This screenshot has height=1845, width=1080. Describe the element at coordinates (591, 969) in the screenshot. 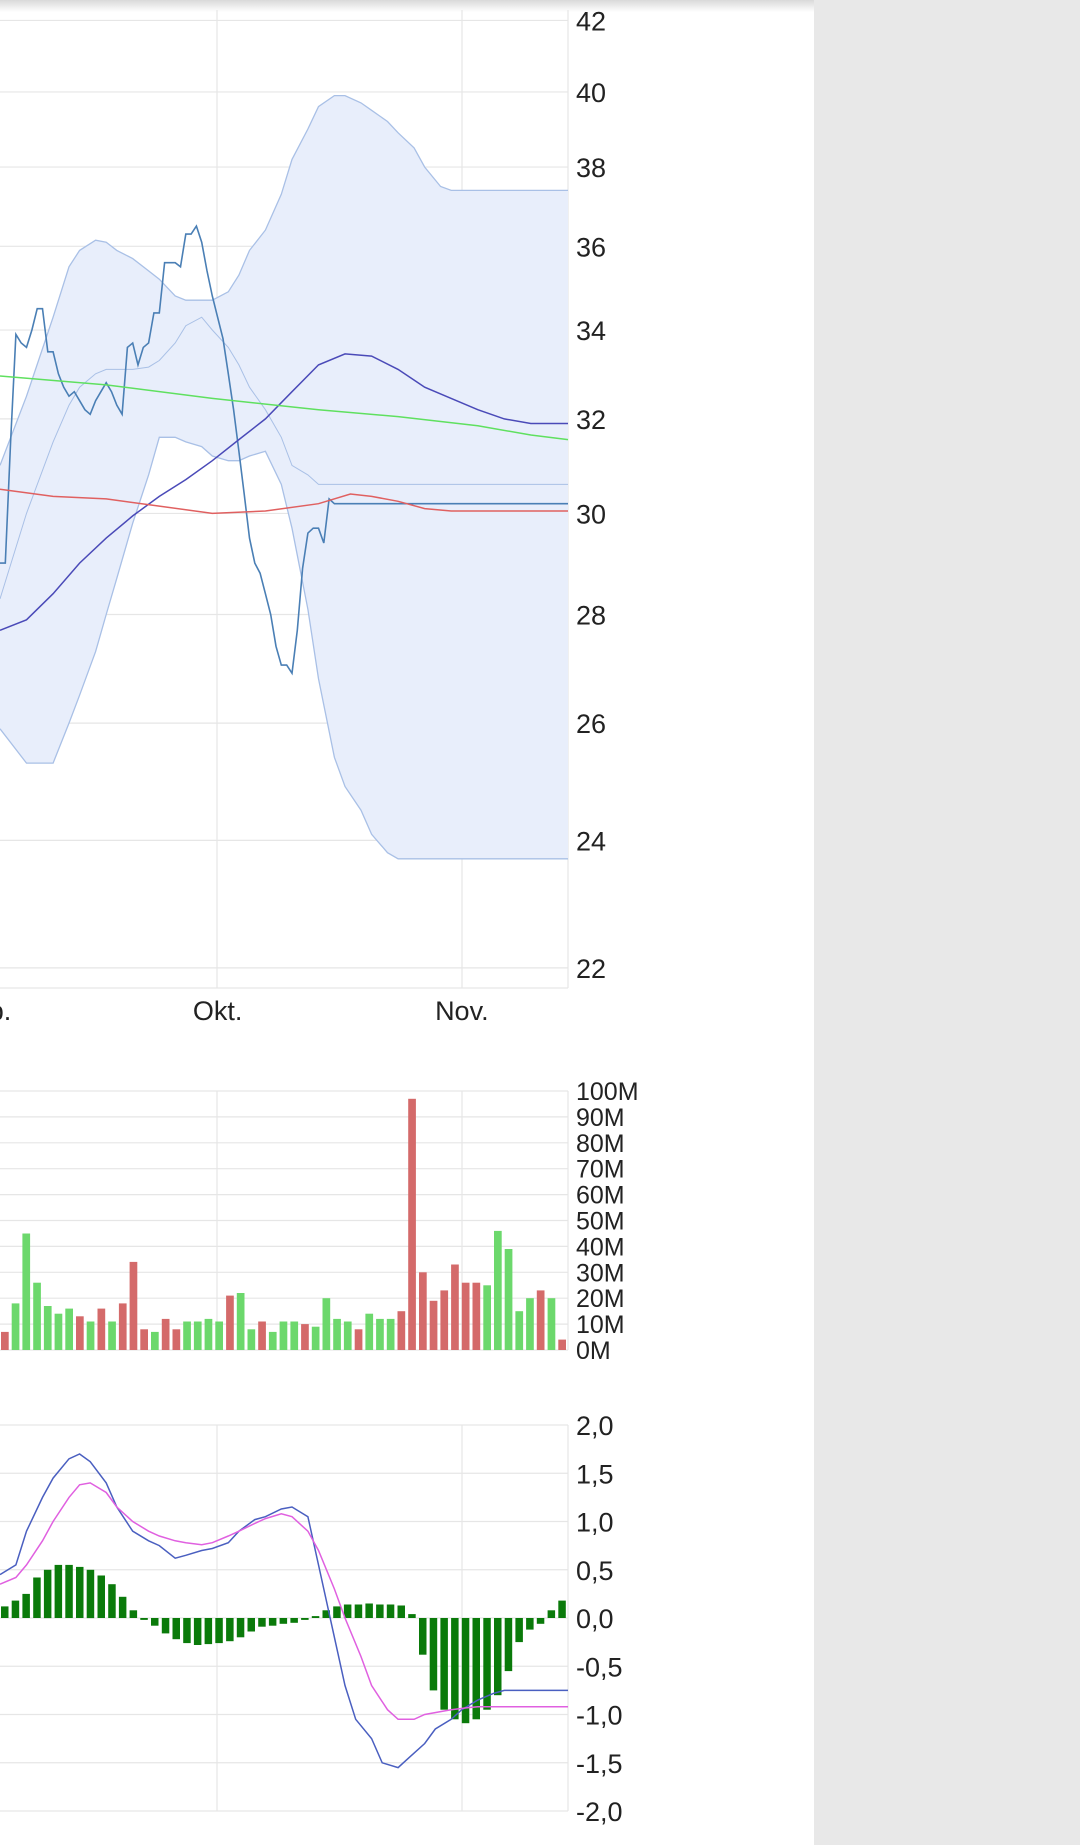

I see `price-y-tick-label: 22` at that location.